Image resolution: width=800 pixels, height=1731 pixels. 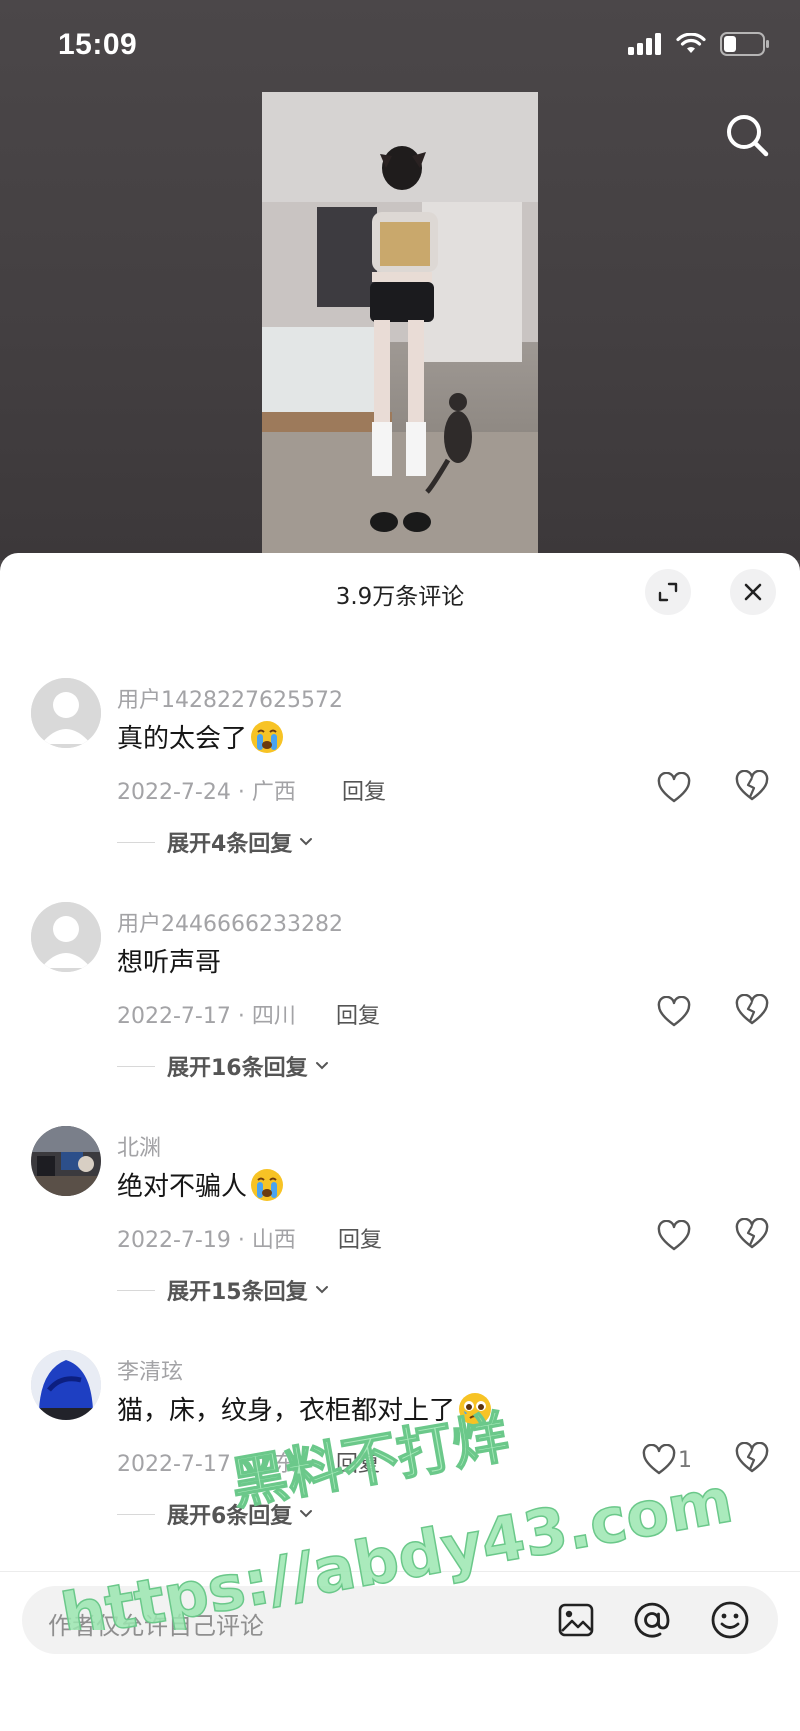 I want to click on comment-username: 北渊, so click(x=139, y=1146).